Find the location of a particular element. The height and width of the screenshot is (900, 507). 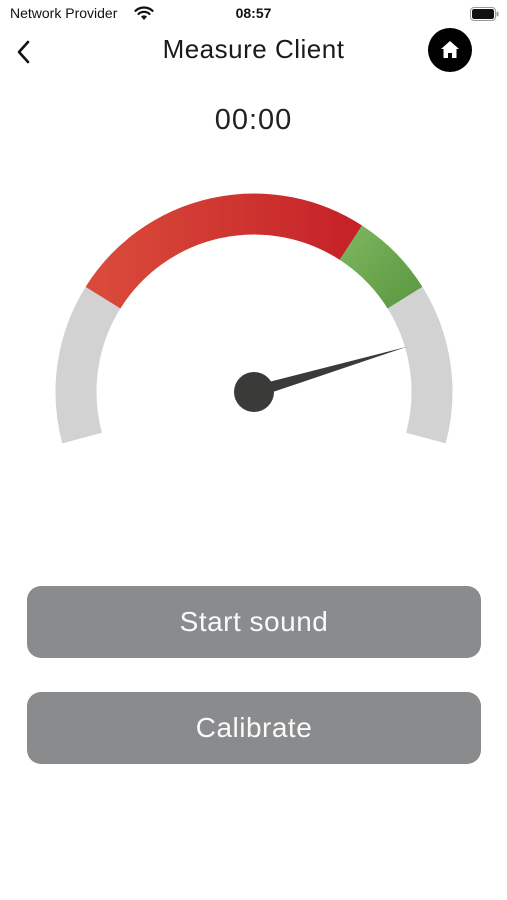

gauge-arc-green-zone is located at coordinates (381, 267).